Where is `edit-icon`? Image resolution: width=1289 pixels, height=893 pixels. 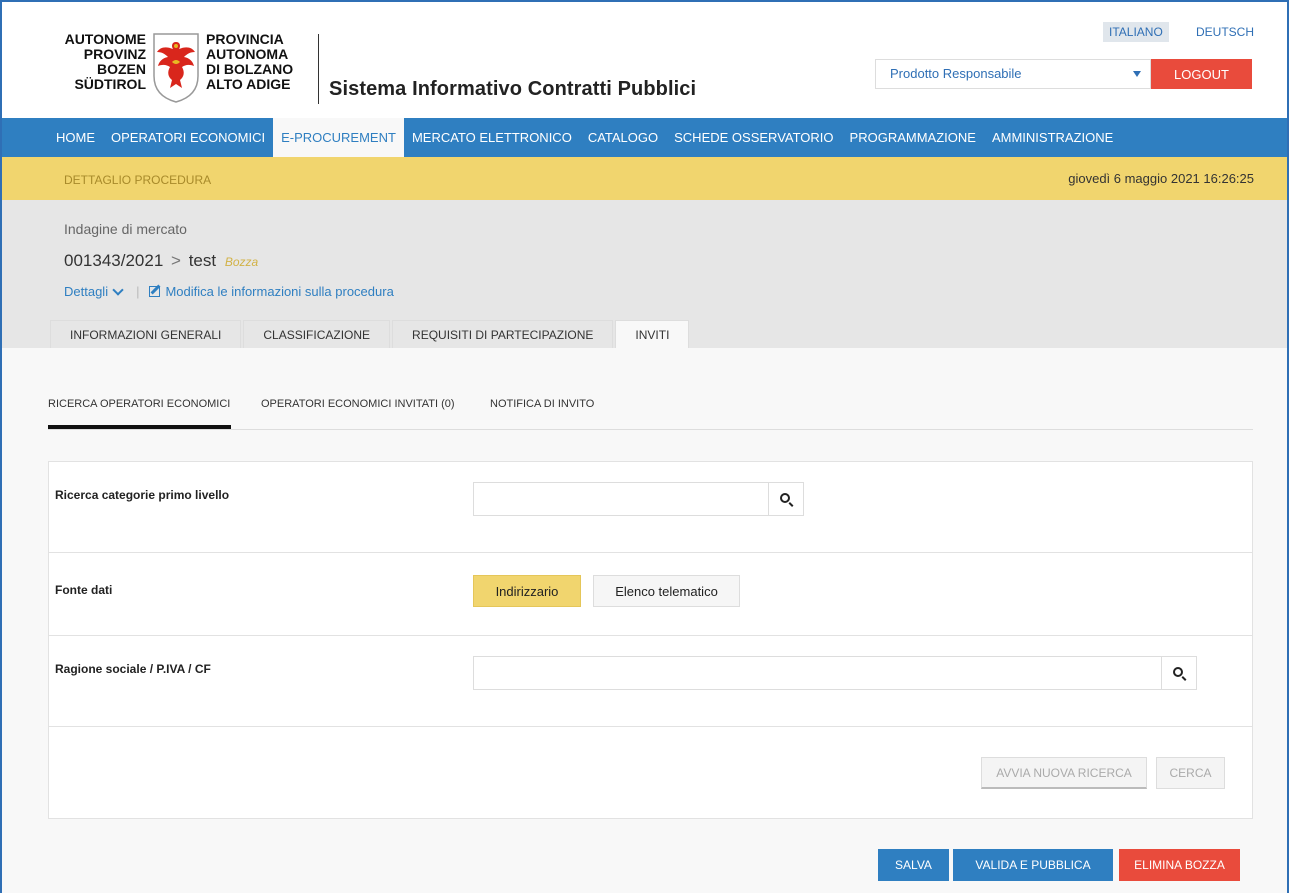
edit-icon is located at coordinates (155, 291).